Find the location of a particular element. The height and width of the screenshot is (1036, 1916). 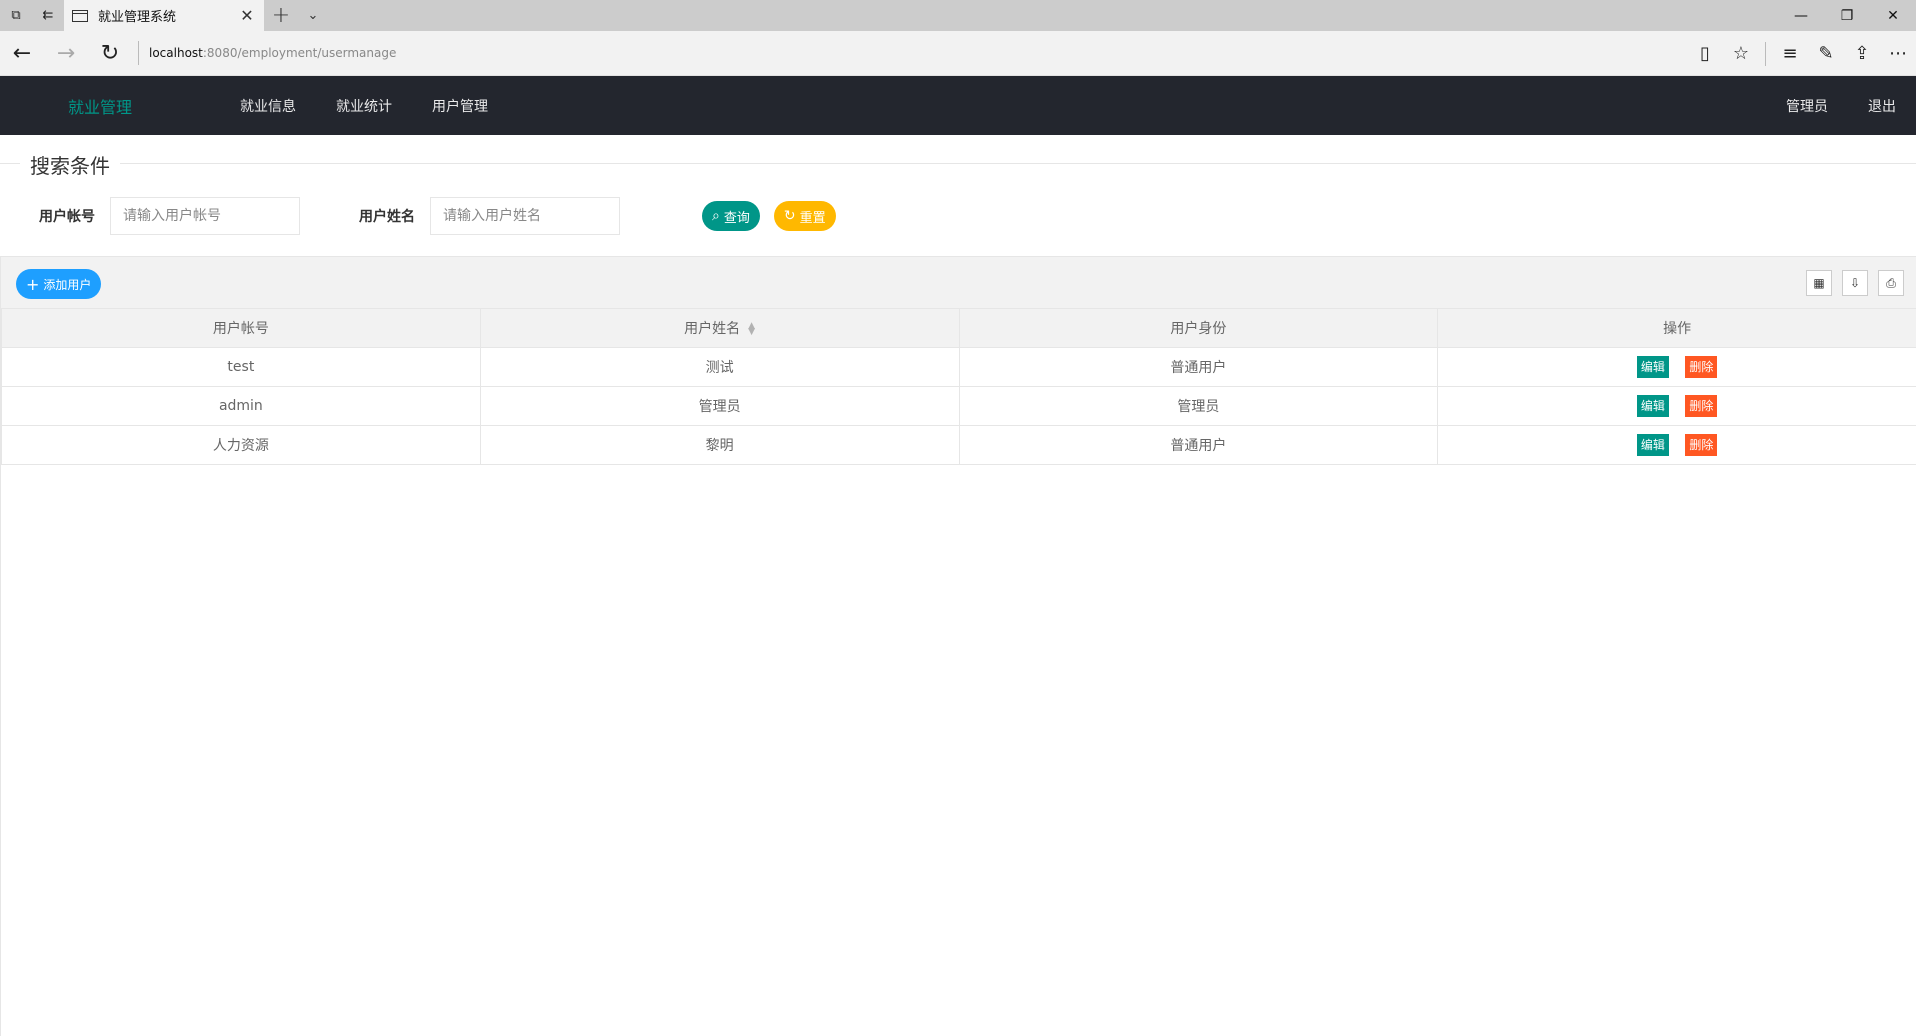

close-window-icon: ✕ is located at coordinates (1893, 15).